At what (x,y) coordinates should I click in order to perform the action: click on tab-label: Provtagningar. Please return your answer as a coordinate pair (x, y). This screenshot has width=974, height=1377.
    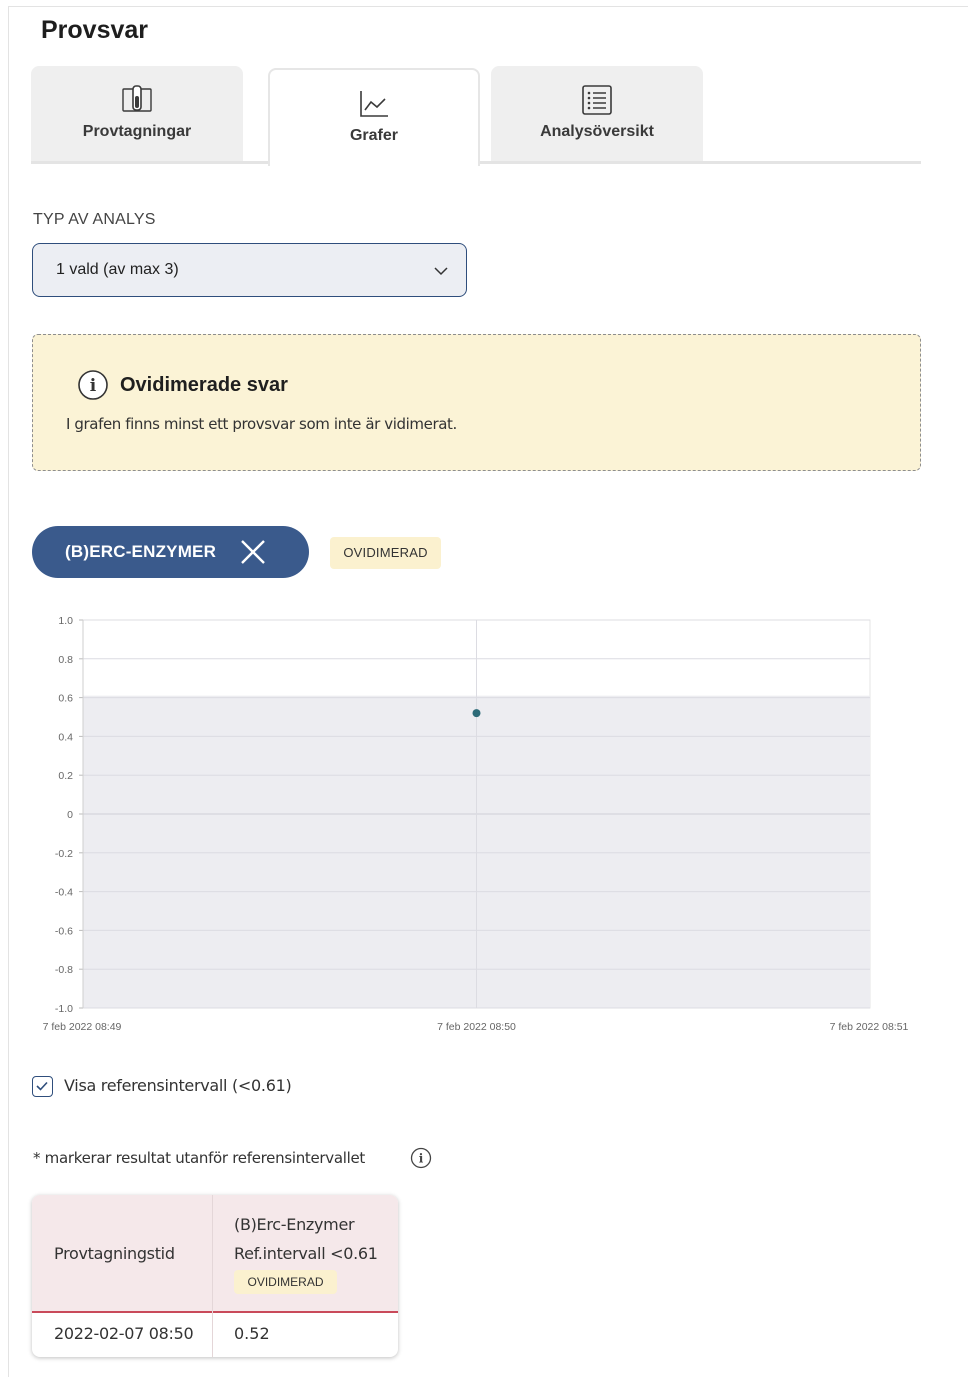
    Looking at the image, I should click on (137, 131).